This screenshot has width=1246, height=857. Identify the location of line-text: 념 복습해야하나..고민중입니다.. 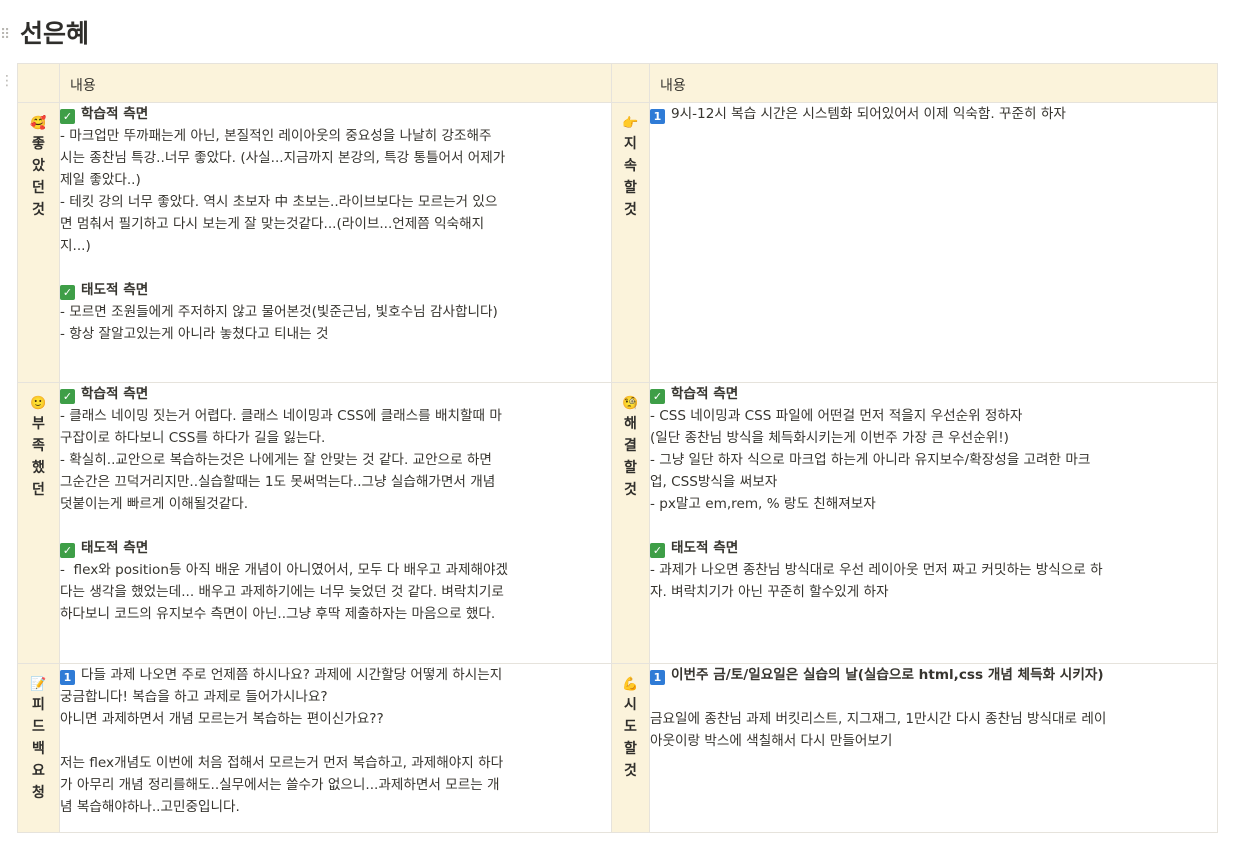
(150, 807).